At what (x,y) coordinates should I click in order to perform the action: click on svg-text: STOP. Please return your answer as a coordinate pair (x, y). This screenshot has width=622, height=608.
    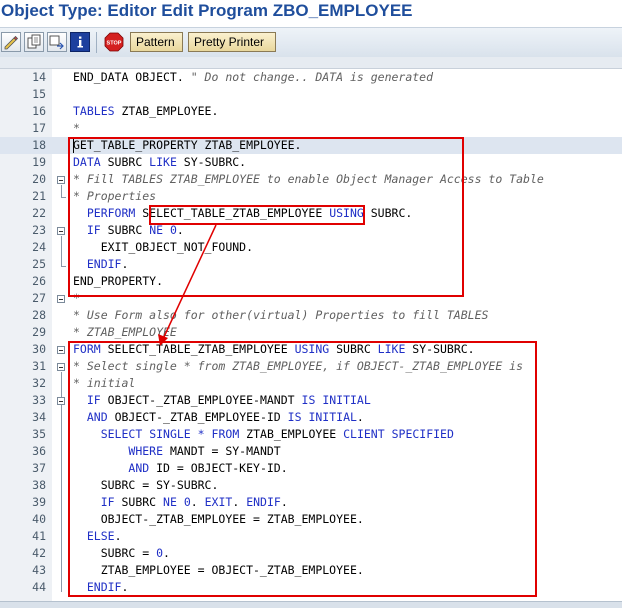
    Looking at the image, I should click on (114, 44).